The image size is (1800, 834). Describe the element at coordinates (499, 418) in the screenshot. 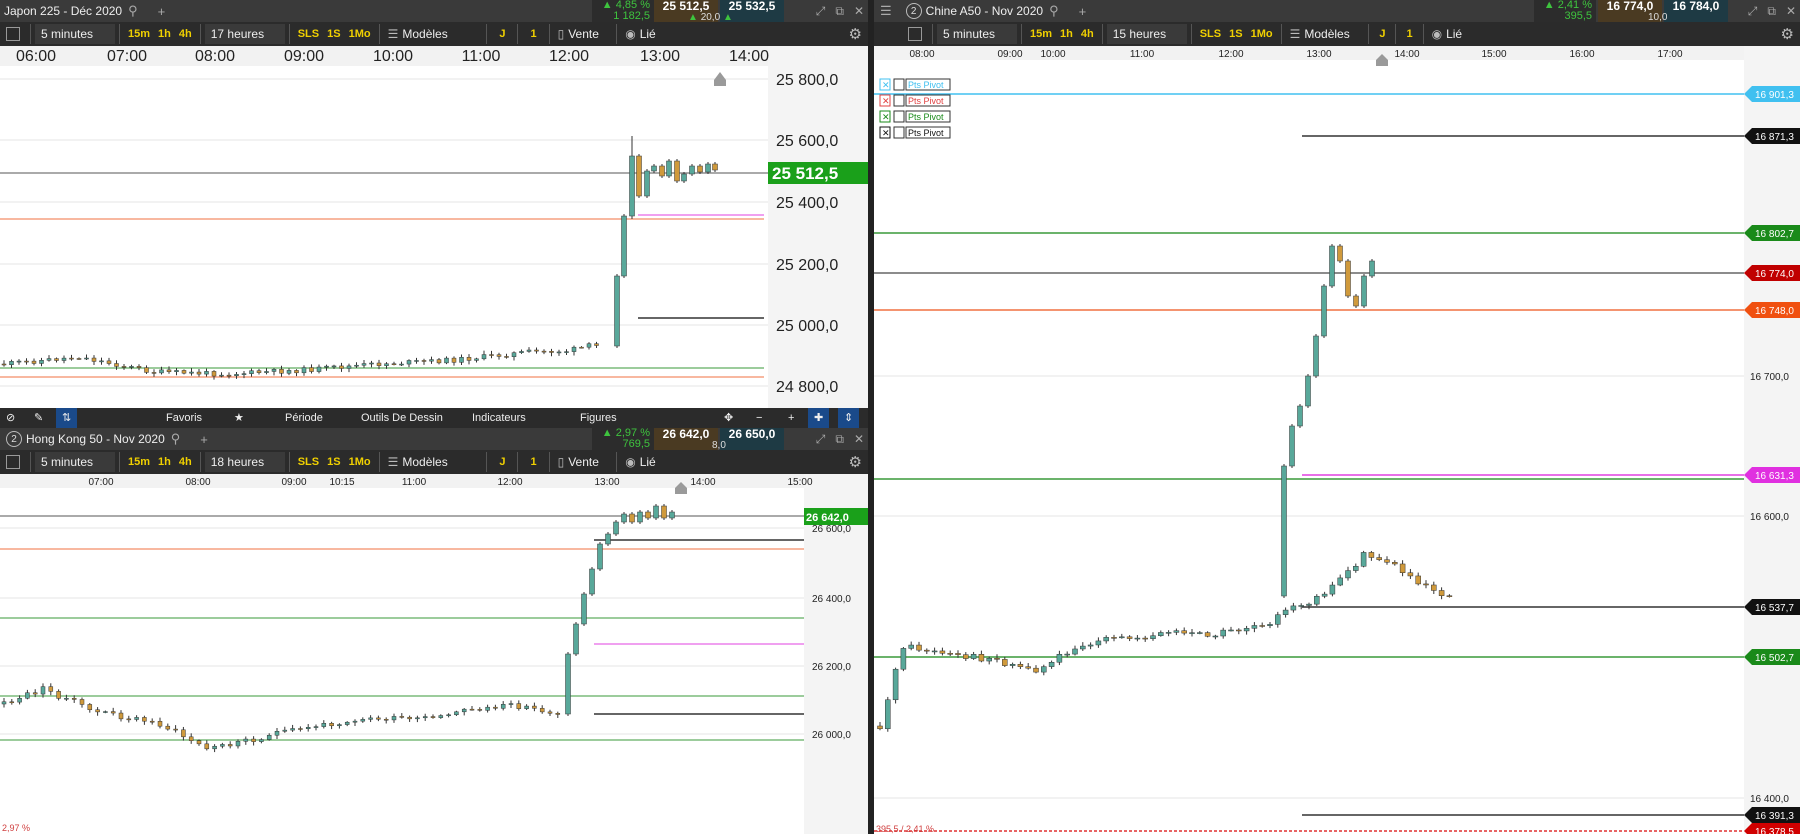

I see `indicators-button: Indicateurs` at that location.